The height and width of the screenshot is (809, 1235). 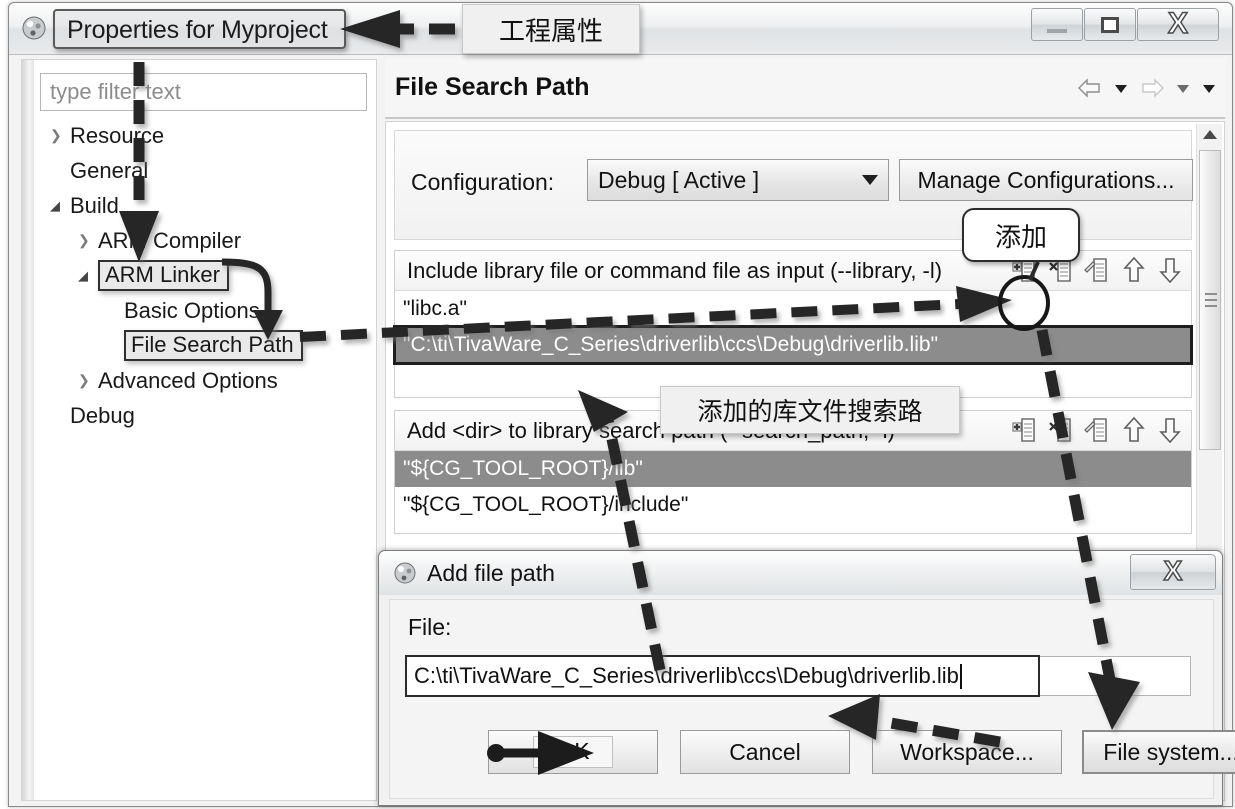 What do you see at coordinates (550, 31) in the screenshot?
I see `annotation-title-note-text: 工程属性` at bounding box center [550, 31].